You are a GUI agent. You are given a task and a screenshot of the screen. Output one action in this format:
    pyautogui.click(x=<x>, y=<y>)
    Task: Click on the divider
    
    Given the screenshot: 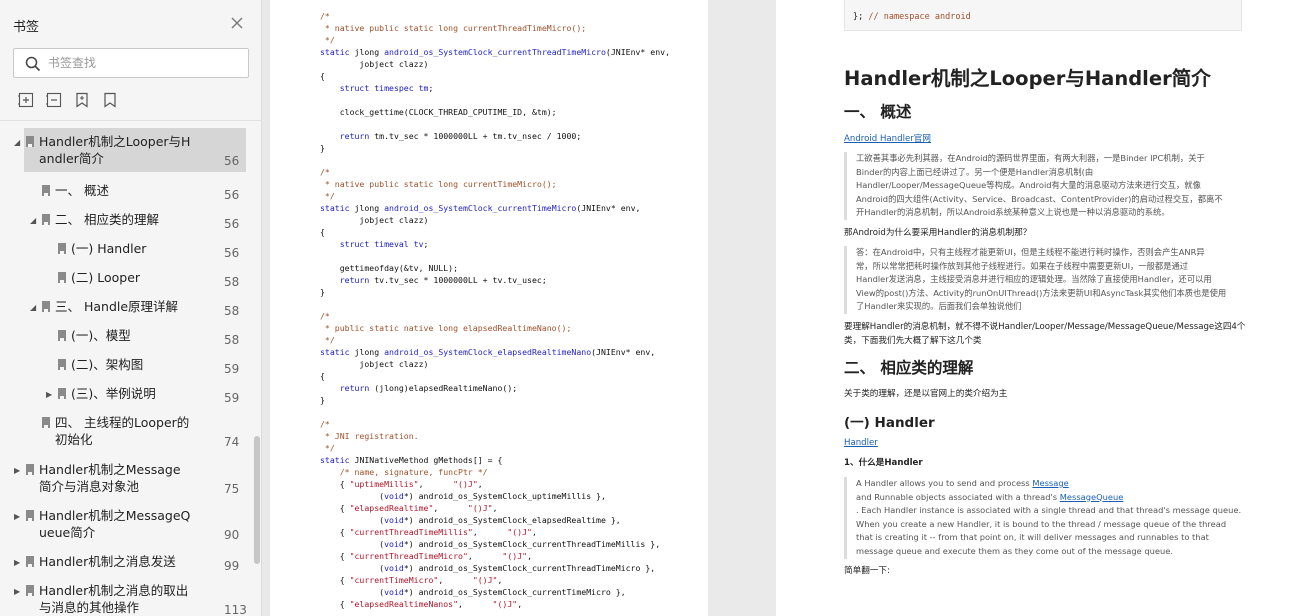 What is the action you would take?
    pyautogui.click(x=131, y=120)
    